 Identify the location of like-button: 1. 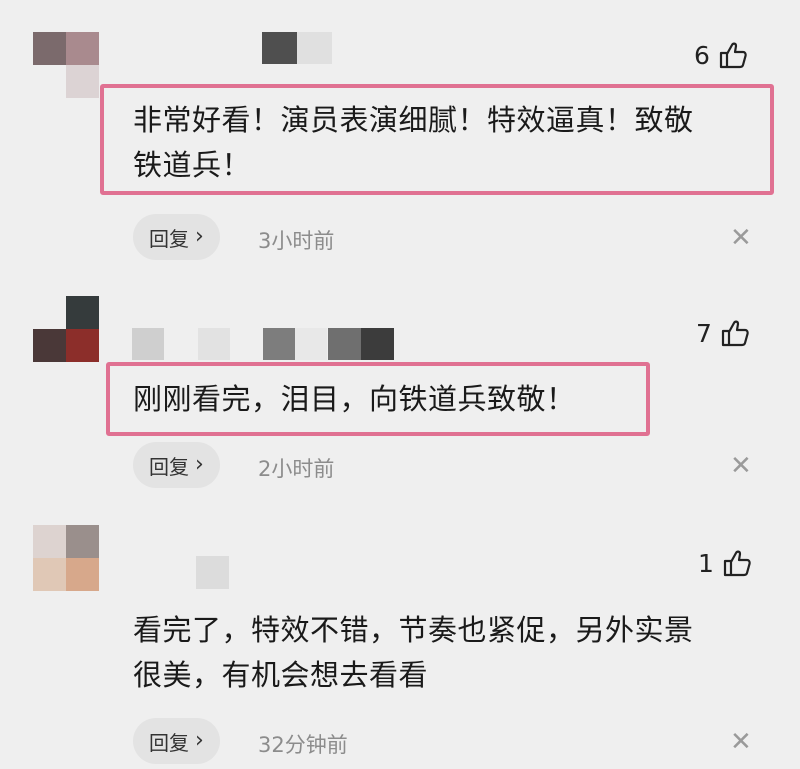
(725, 563).